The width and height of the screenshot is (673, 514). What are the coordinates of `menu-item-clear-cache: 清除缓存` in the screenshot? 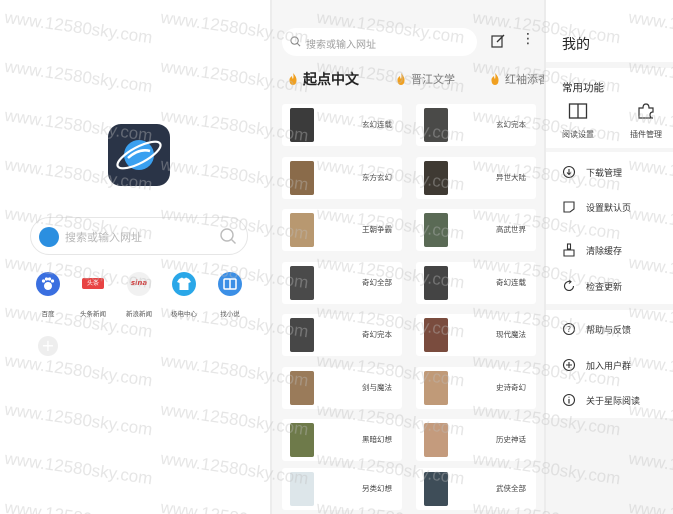 It's located at (617, 250).